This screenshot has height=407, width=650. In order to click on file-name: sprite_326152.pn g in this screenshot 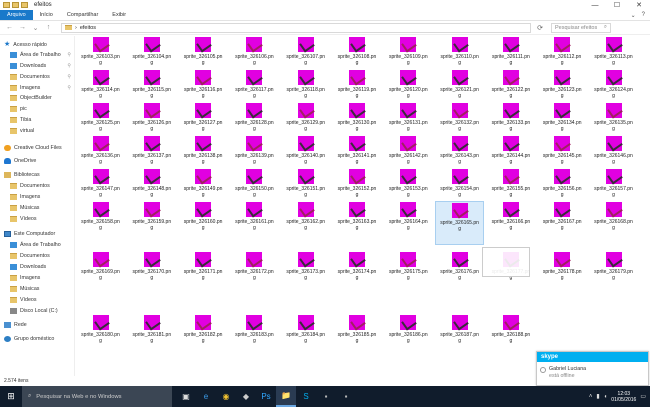, I will do `click(357, 192)`.